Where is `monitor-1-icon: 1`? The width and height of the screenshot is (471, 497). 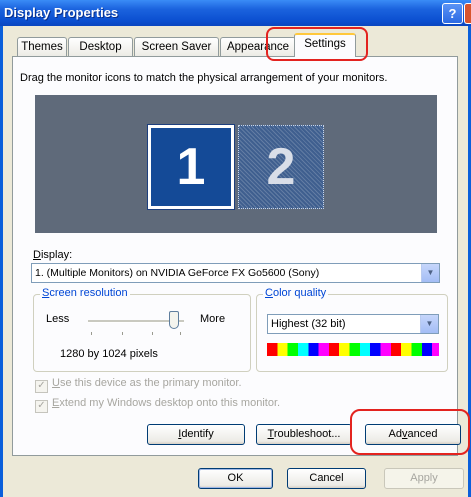
monitor-1-icon: 1 is located at coordinates (191, 167).